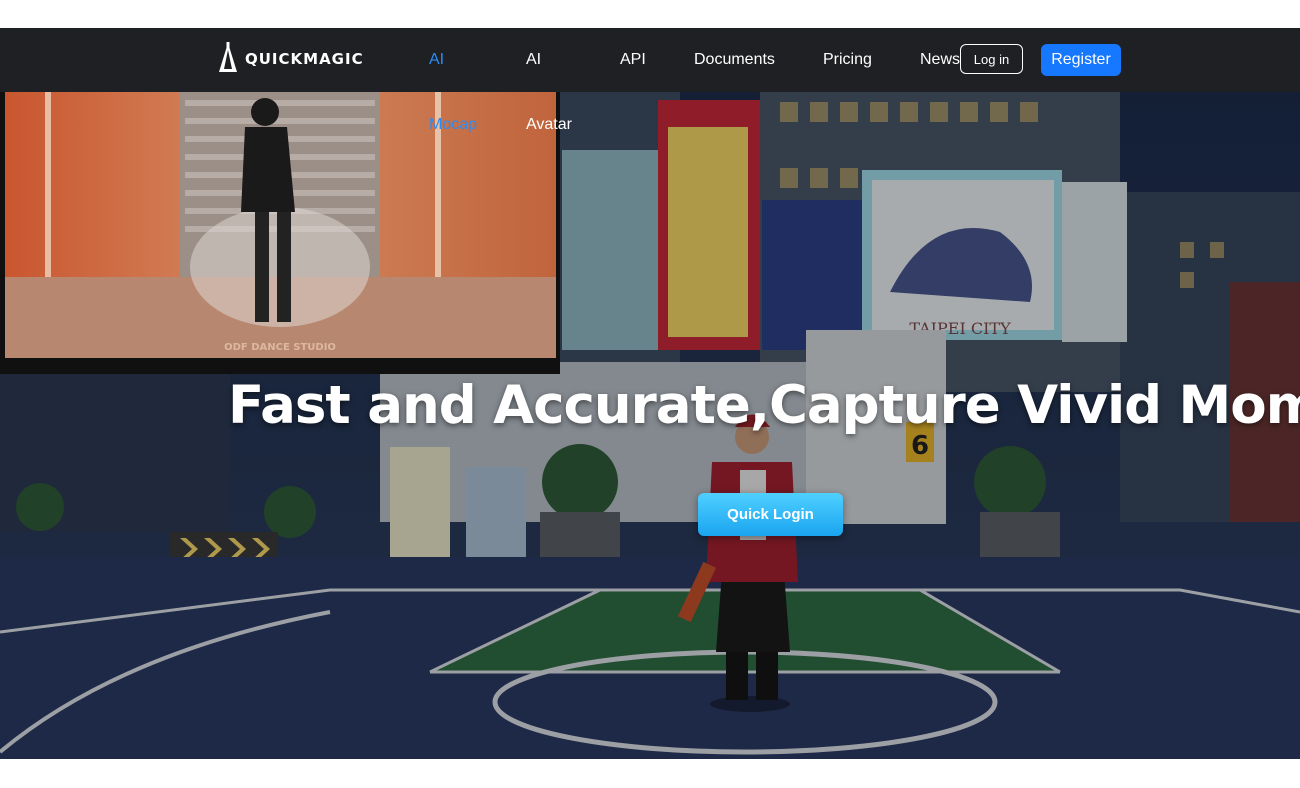  I want to click on nav-item-pricing: Pricing, so click(847, 60).